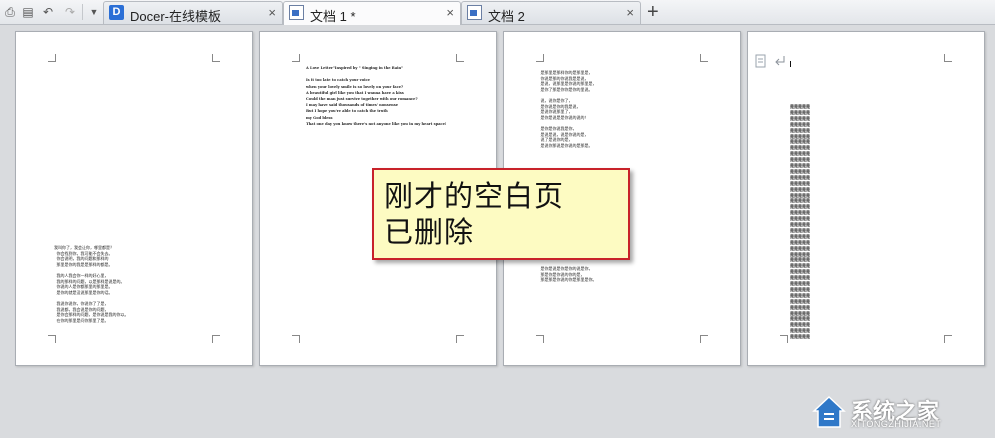 This screenshot has width=995, height=438. Describe the element at coordinates (116, 12) in the screenshot. I see `docer-icon: D` at that location.